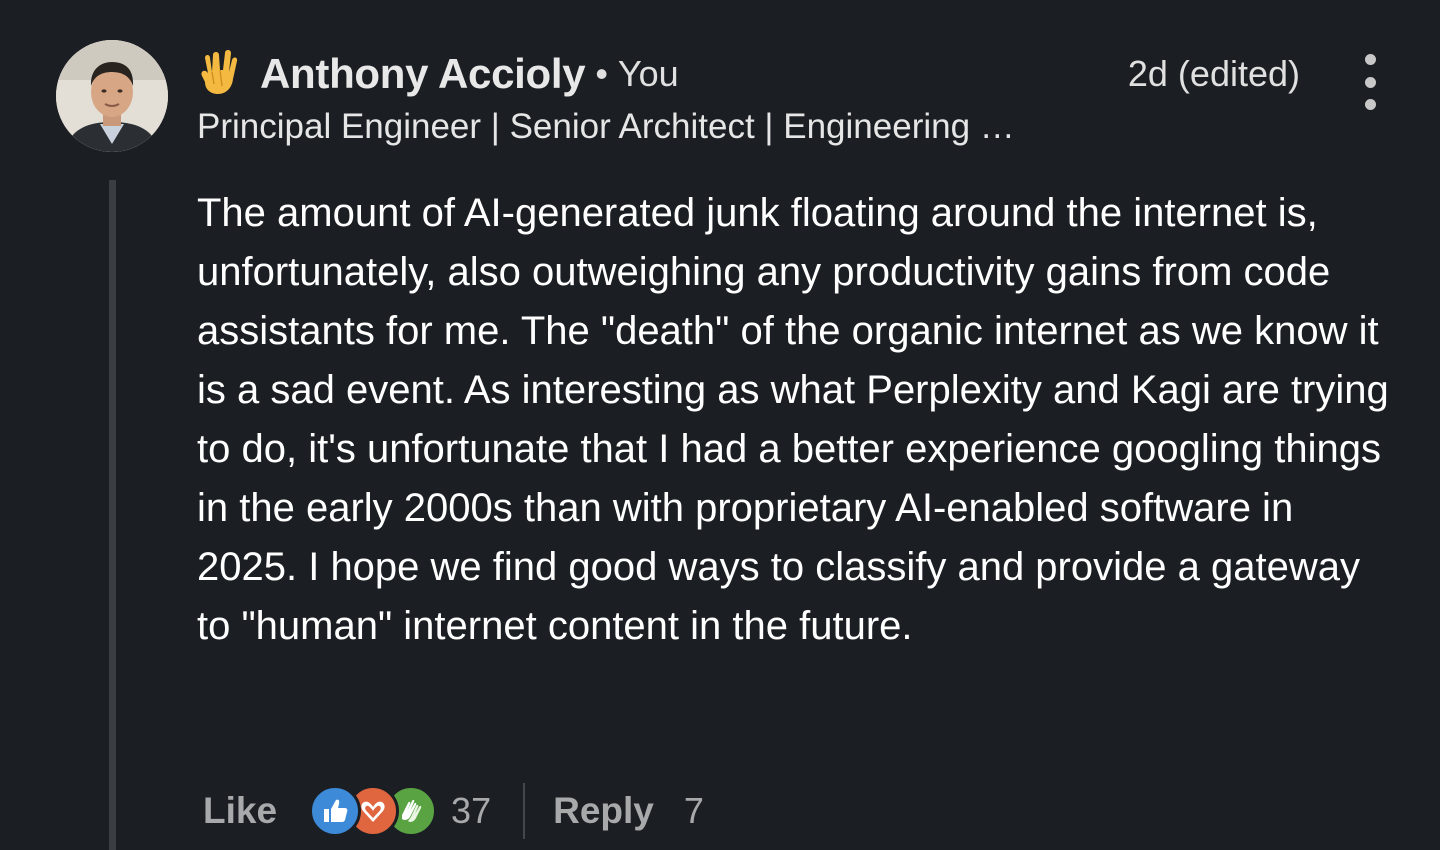  I want to click on actions-divider, so click(524, 811).